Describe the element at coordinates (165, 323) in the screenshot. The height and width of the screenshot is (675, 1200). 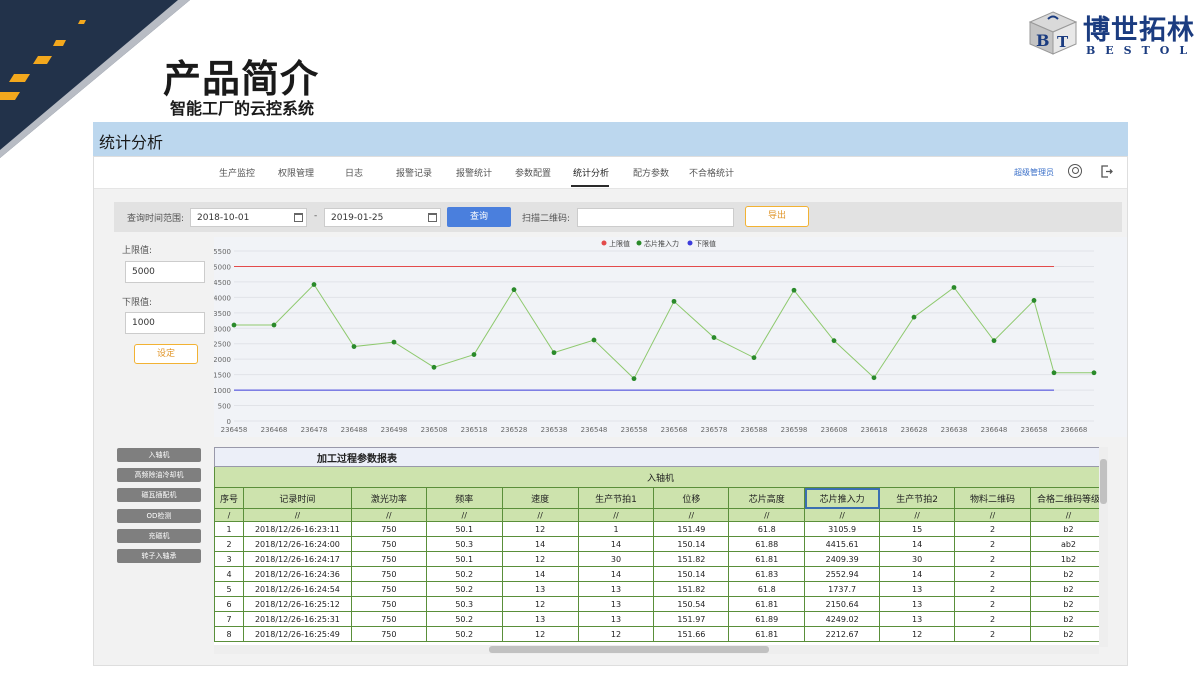
I see `lower-limit-input: 1000` at that location.